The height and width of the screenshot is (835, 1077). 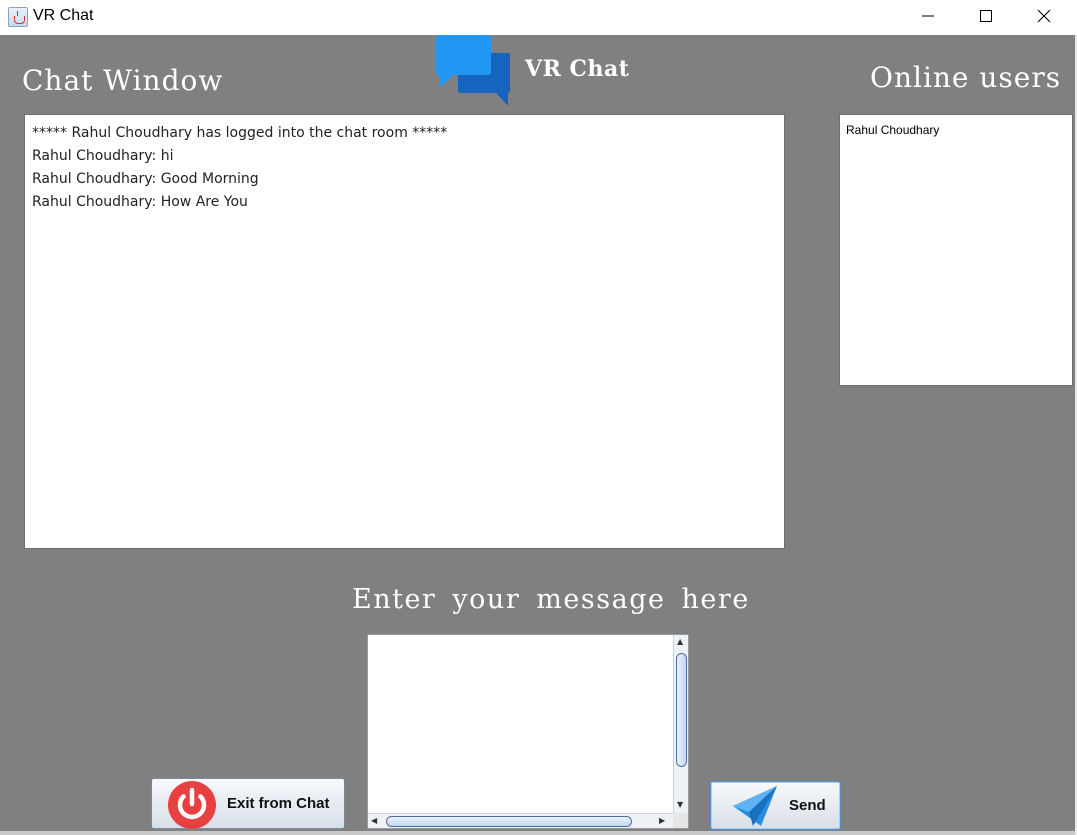 I want to click on send-button: Send, so click(x=775, y=805).